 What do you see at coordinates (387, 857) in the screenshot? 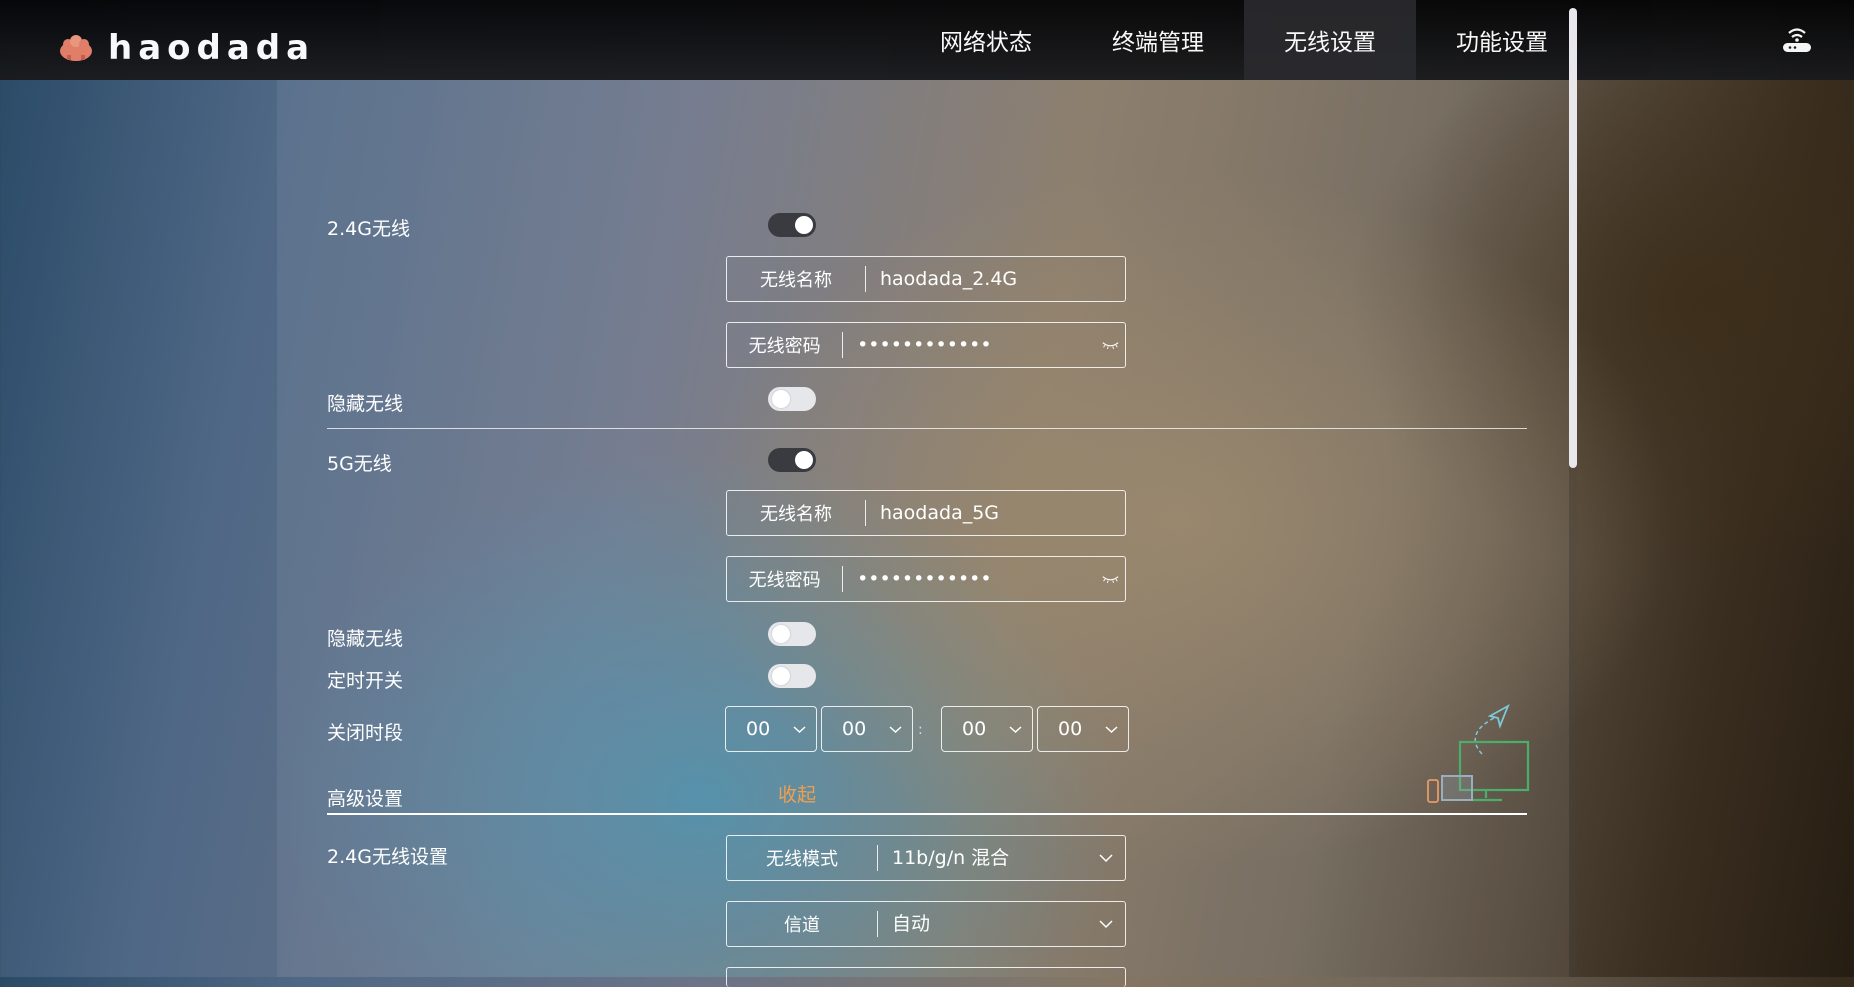
I see `wifi24-settings-label: 2.4G无线设置` at bounding box center [387, 857].